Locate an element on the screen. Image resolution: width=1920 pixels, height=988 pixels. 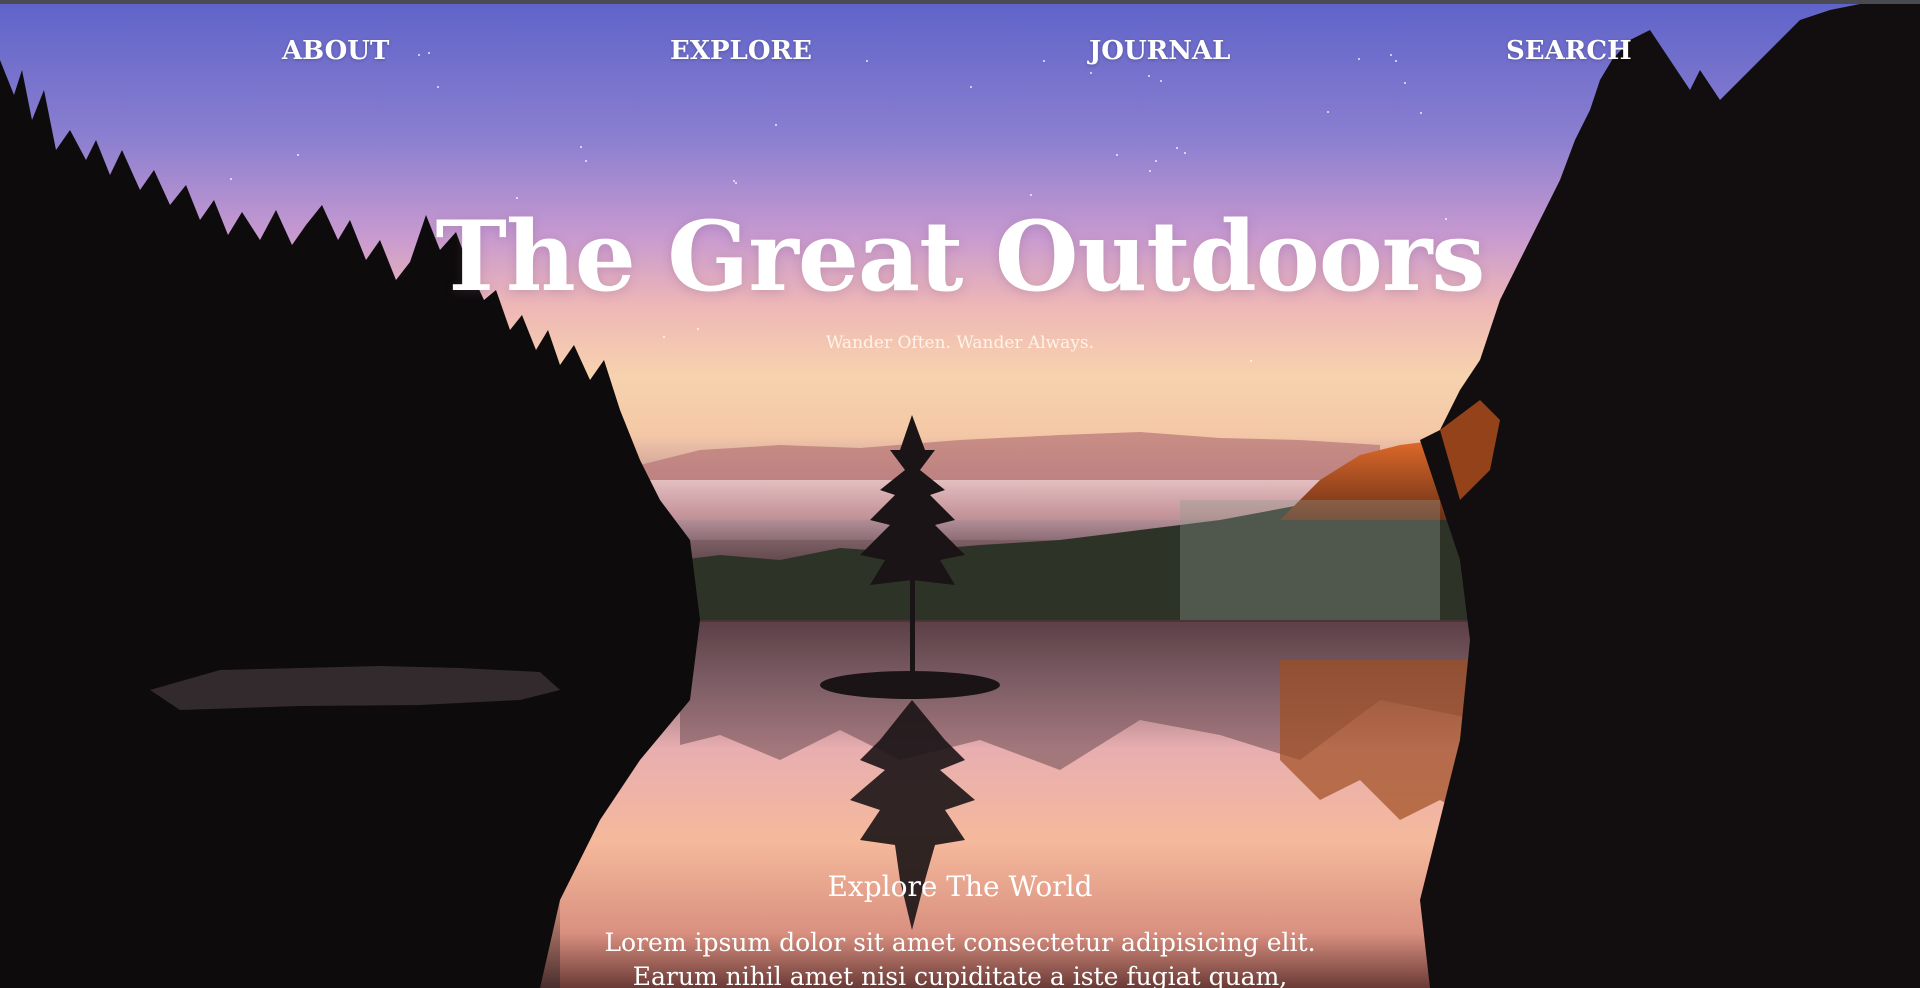
hero-tagline: Wander Often. Wander Always. is located at coordinates (960, 343).